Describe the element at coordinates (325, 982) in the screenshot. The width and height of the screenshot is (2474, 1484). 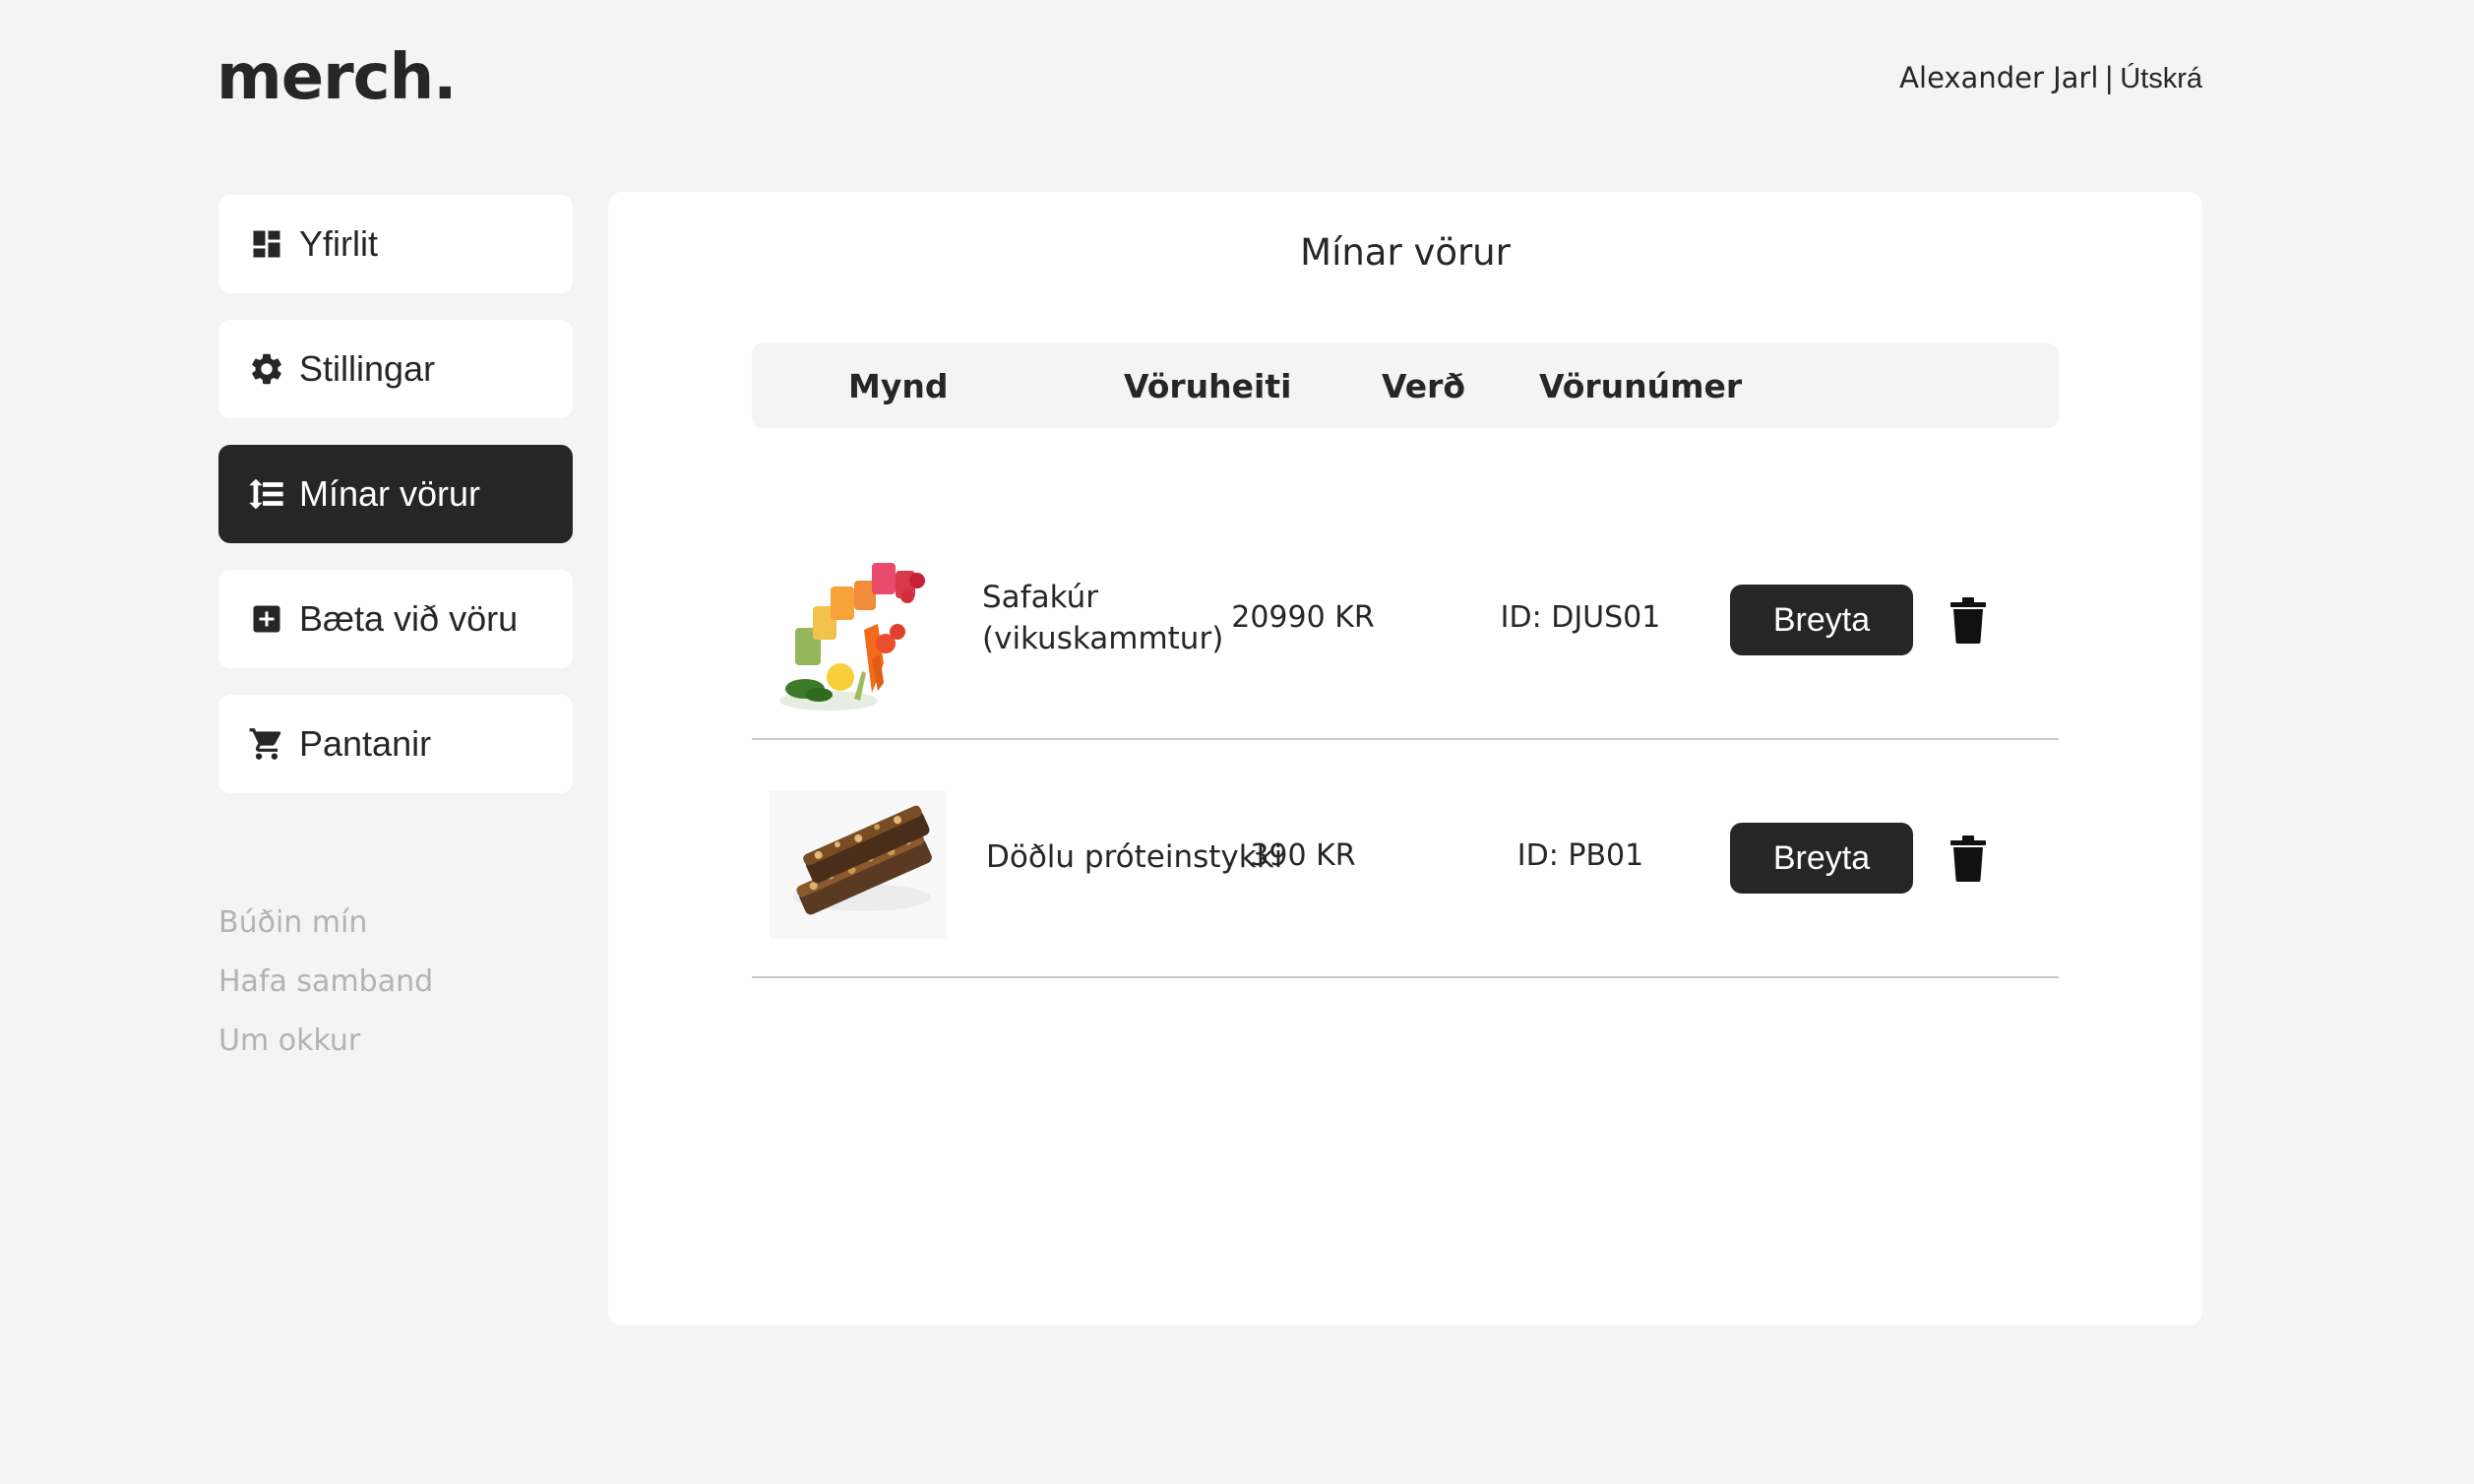
I see `link-contact: Hafa samband` at that location.